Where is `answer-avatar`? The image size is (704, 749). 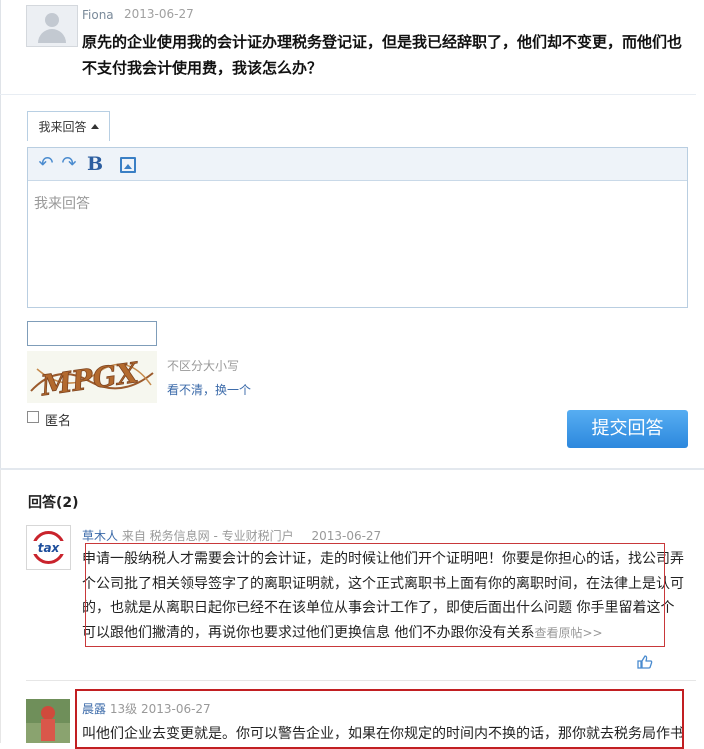 answer-avatar is located at coordinates (48, 721).